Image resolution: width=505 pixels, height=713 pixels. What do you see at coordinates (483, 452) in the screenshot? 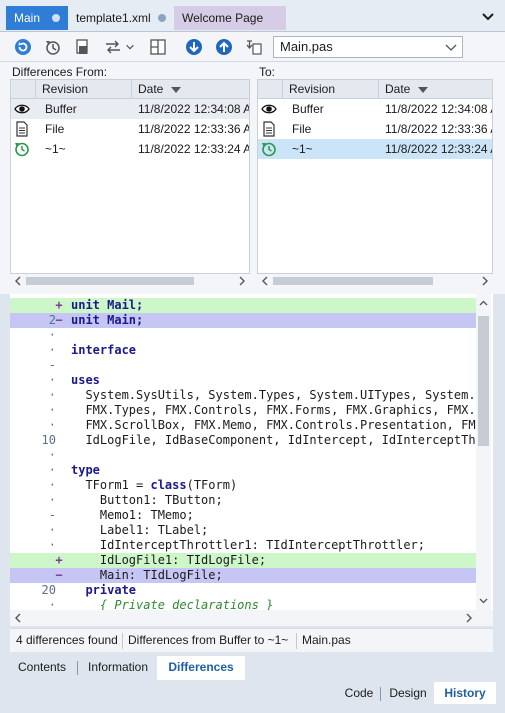
I see `vertical-scrollbar` at bounding box center [483, 452].